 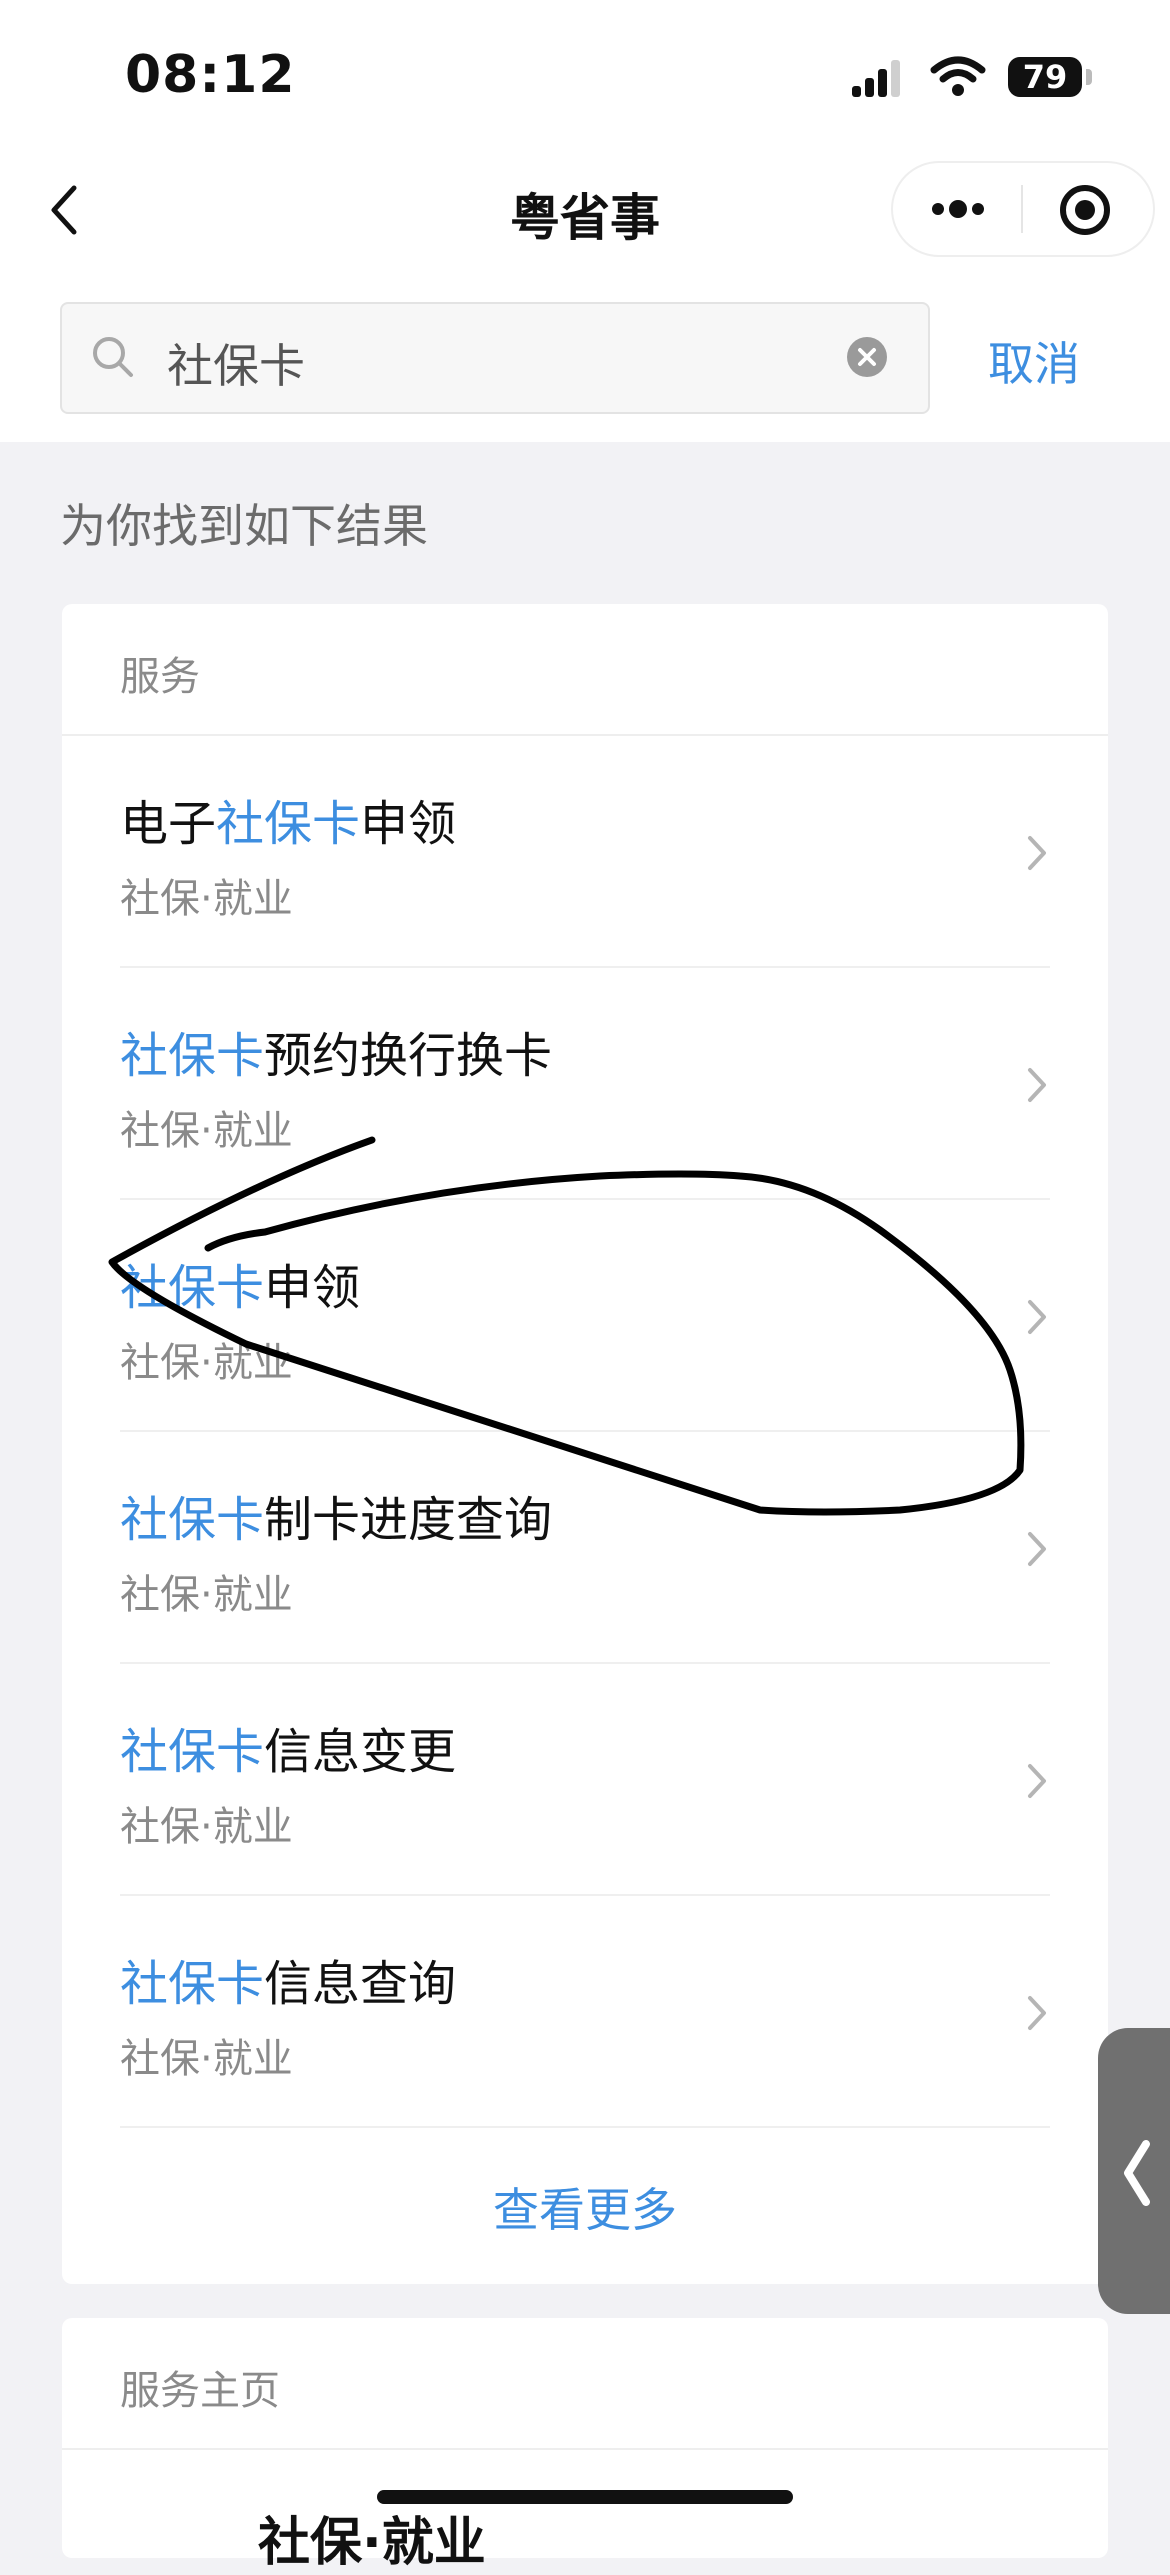 I want to click on service-title: 社保卡信息变更, so click(x=288, y=1752).